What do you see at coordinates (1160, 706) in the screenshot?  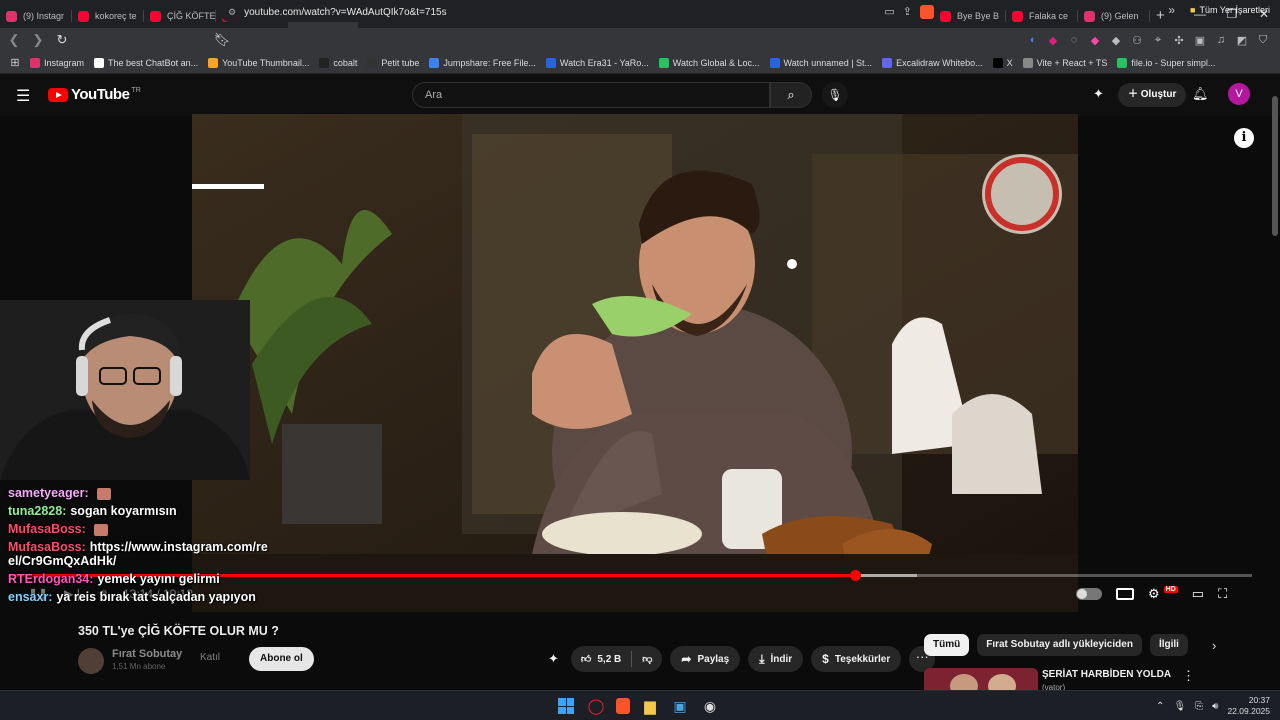 I see `chevron-up-icon: ⌃` at bounding box center [1160, 706].